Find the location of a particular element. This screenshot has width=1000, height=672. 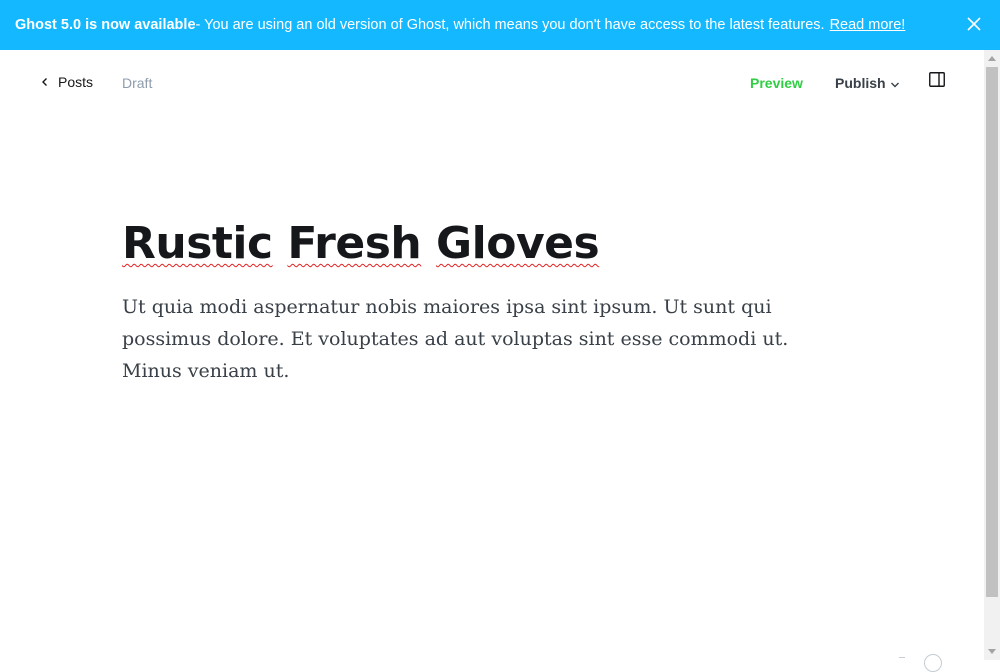

chevron-down-icon is located at coordinates (894, 84).